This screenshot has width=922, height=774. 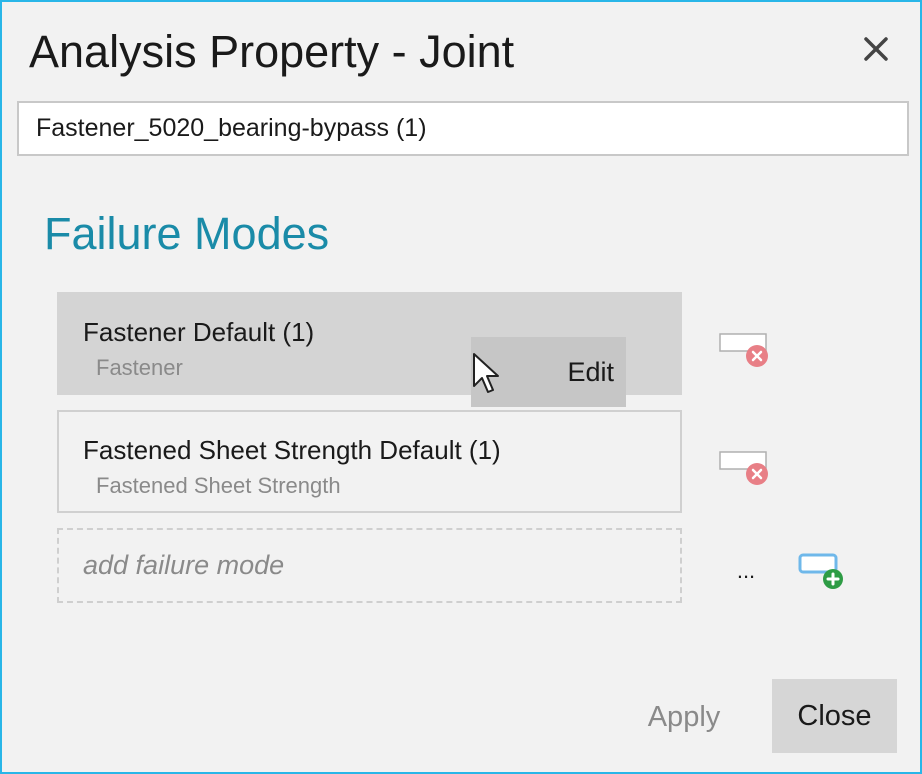 What do you see at coordinates (199, 332) in the screenshot?
I see `failure-mode-name: Fastener Default (1)` at bounding box center [199, 332].